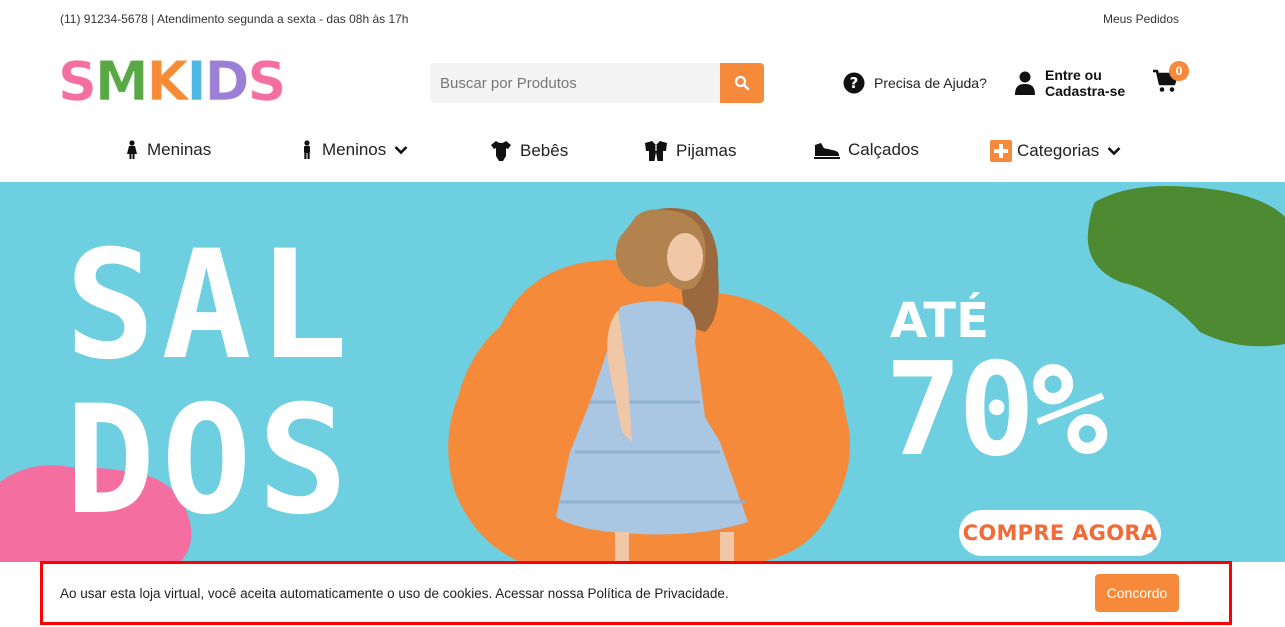 The width and height of the screenshot is (1285, 627). I want to click on nav-item-bebes: Bebês, so click(529, 151).